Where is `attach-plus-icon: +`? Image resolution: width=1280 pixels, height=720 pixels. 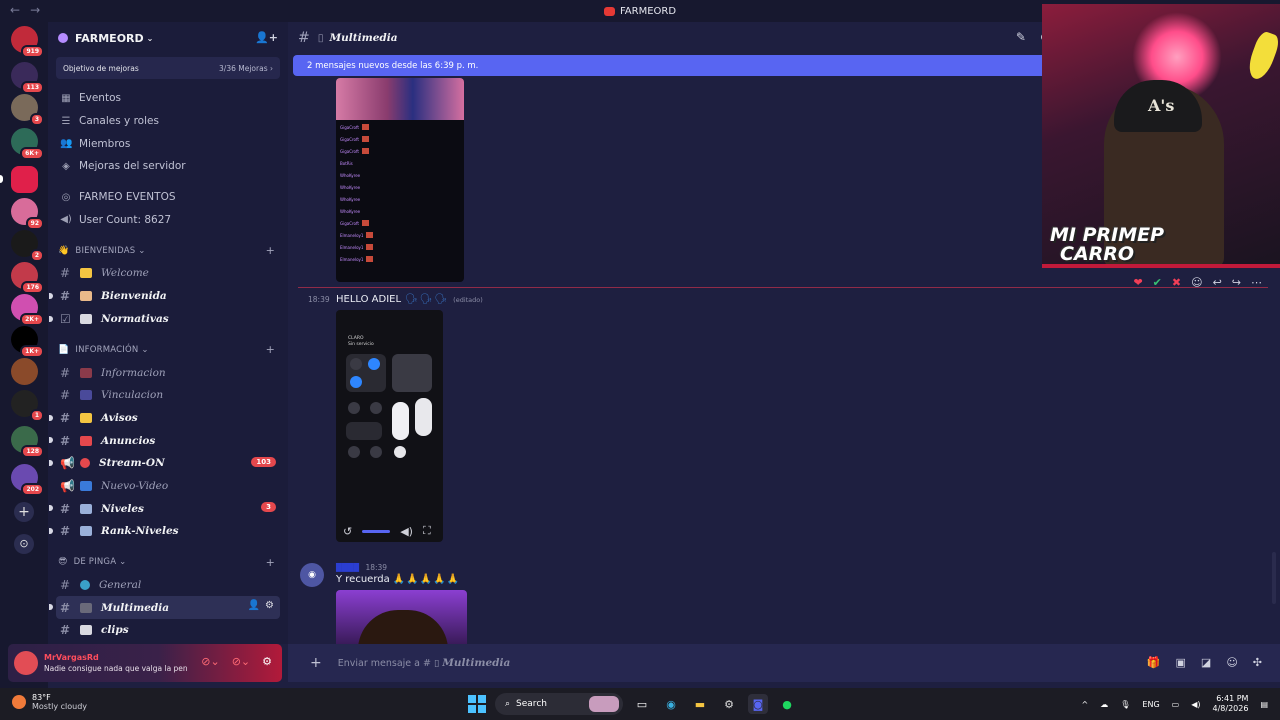
attach-plus-icon: + is located at coordinates (316, 663).